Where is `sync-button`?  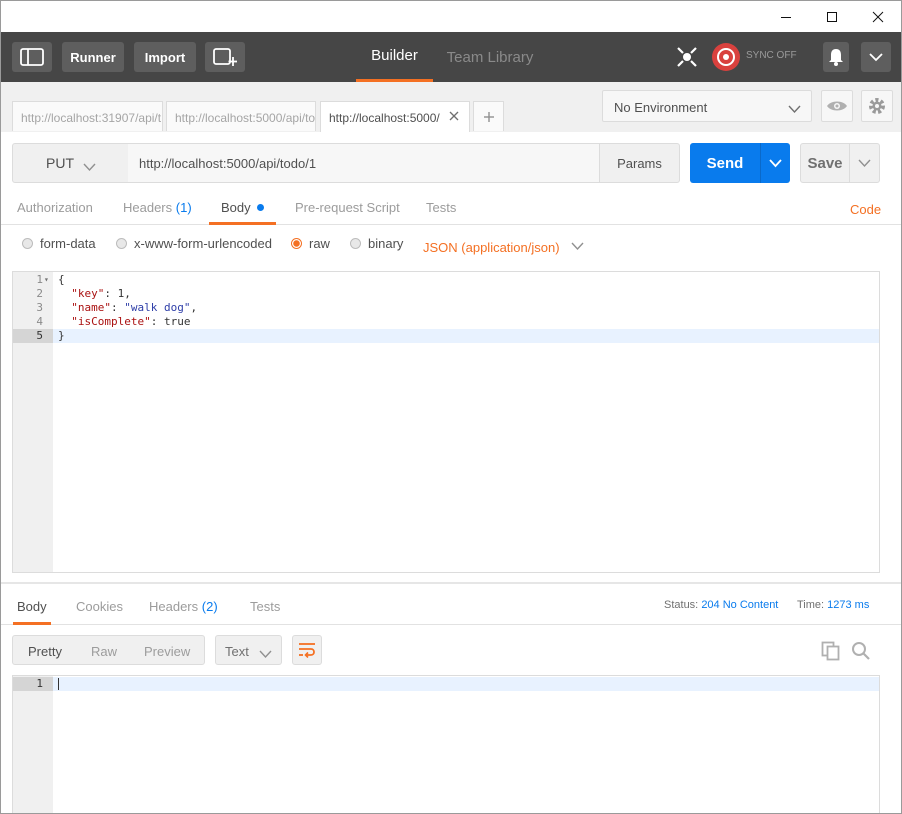
sync-button is located at coordinates (726, 57).